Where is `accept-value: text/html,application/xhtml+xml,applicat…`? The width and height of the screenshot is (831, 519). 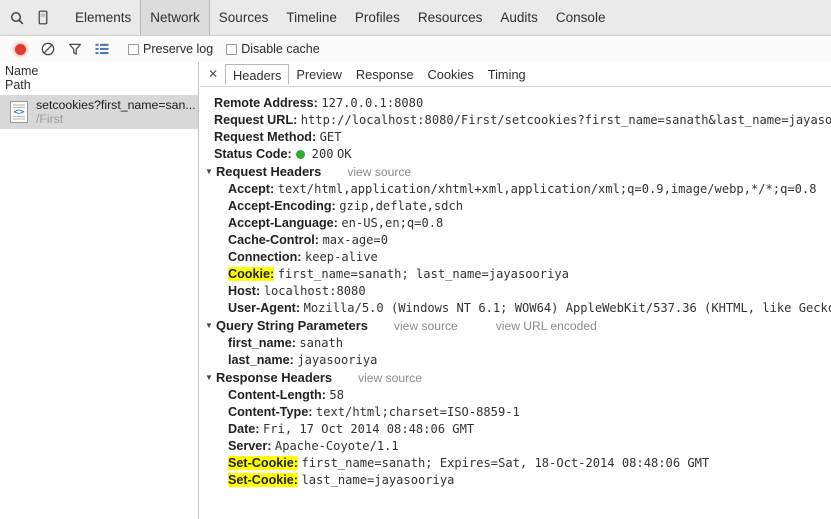 accept-value: text/html,application/xhtml+xml,applicat… is located at coordinates (547, 189).